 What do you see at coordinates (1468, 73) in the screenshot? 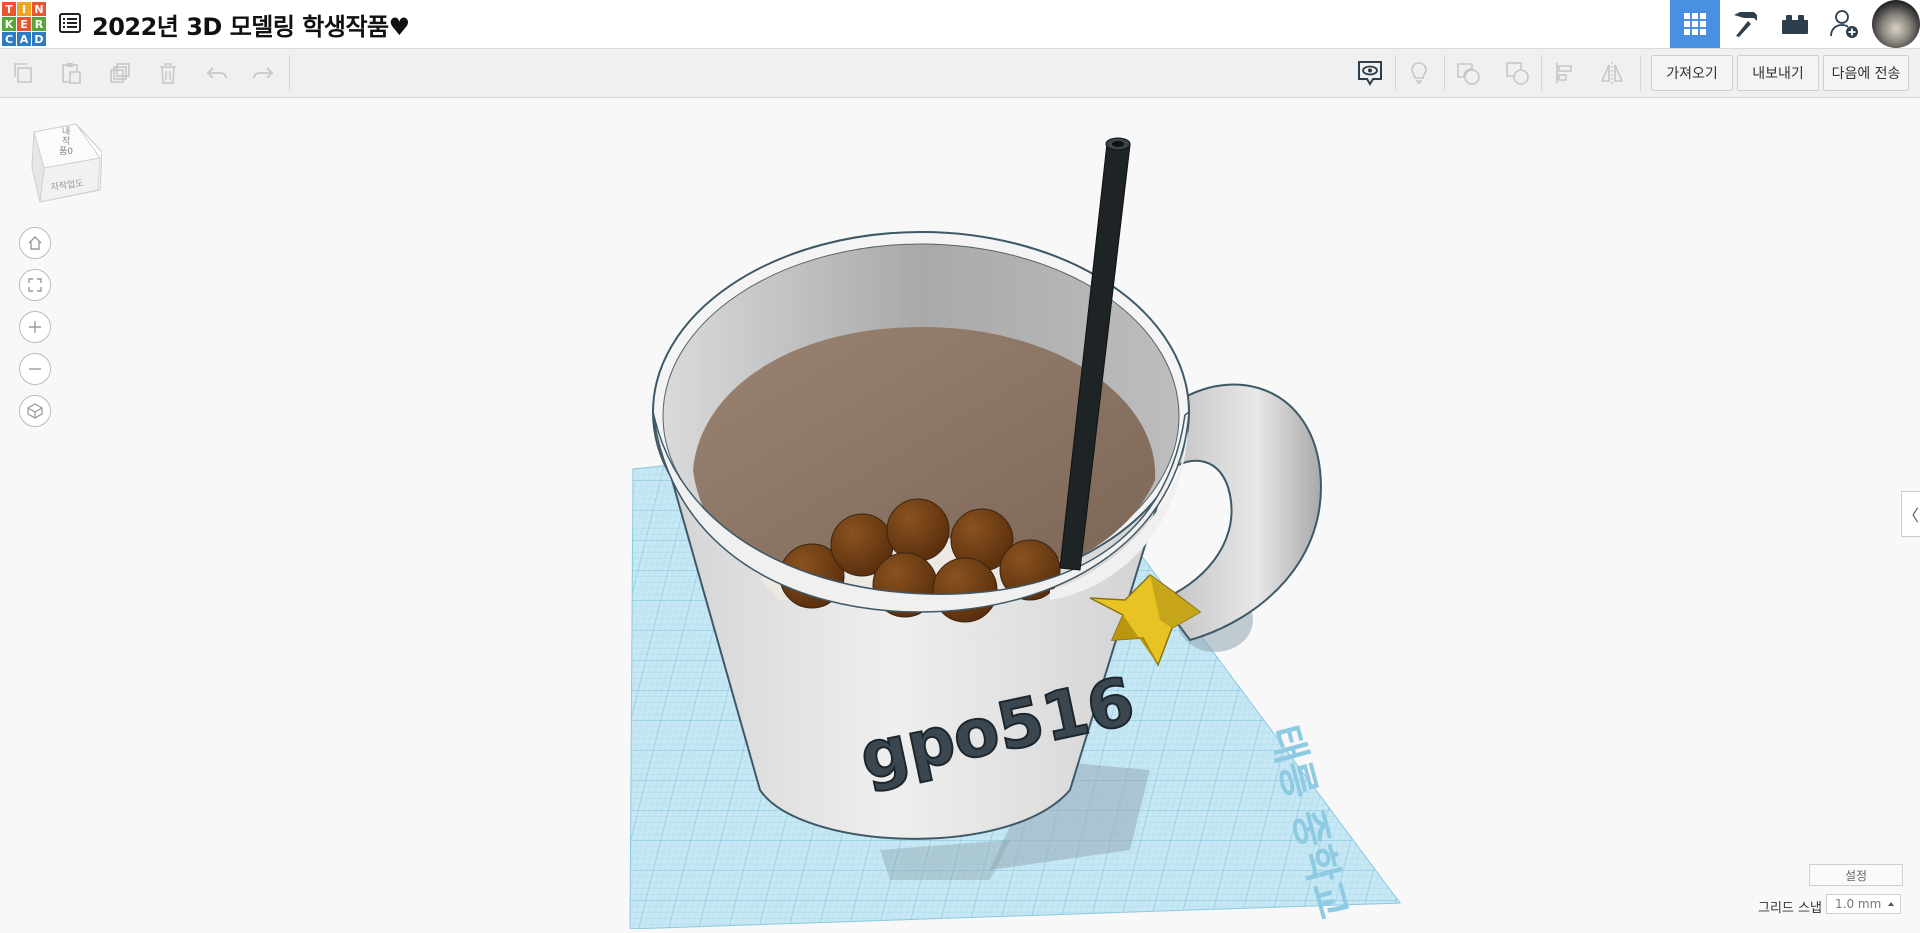
I see `group-icon` at bounding box center [1468, 73].